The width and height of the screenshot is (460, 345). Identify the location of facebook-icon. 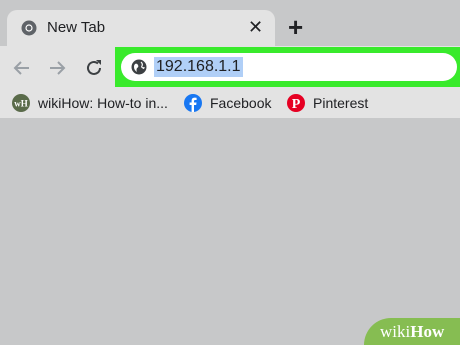
(193, 103).